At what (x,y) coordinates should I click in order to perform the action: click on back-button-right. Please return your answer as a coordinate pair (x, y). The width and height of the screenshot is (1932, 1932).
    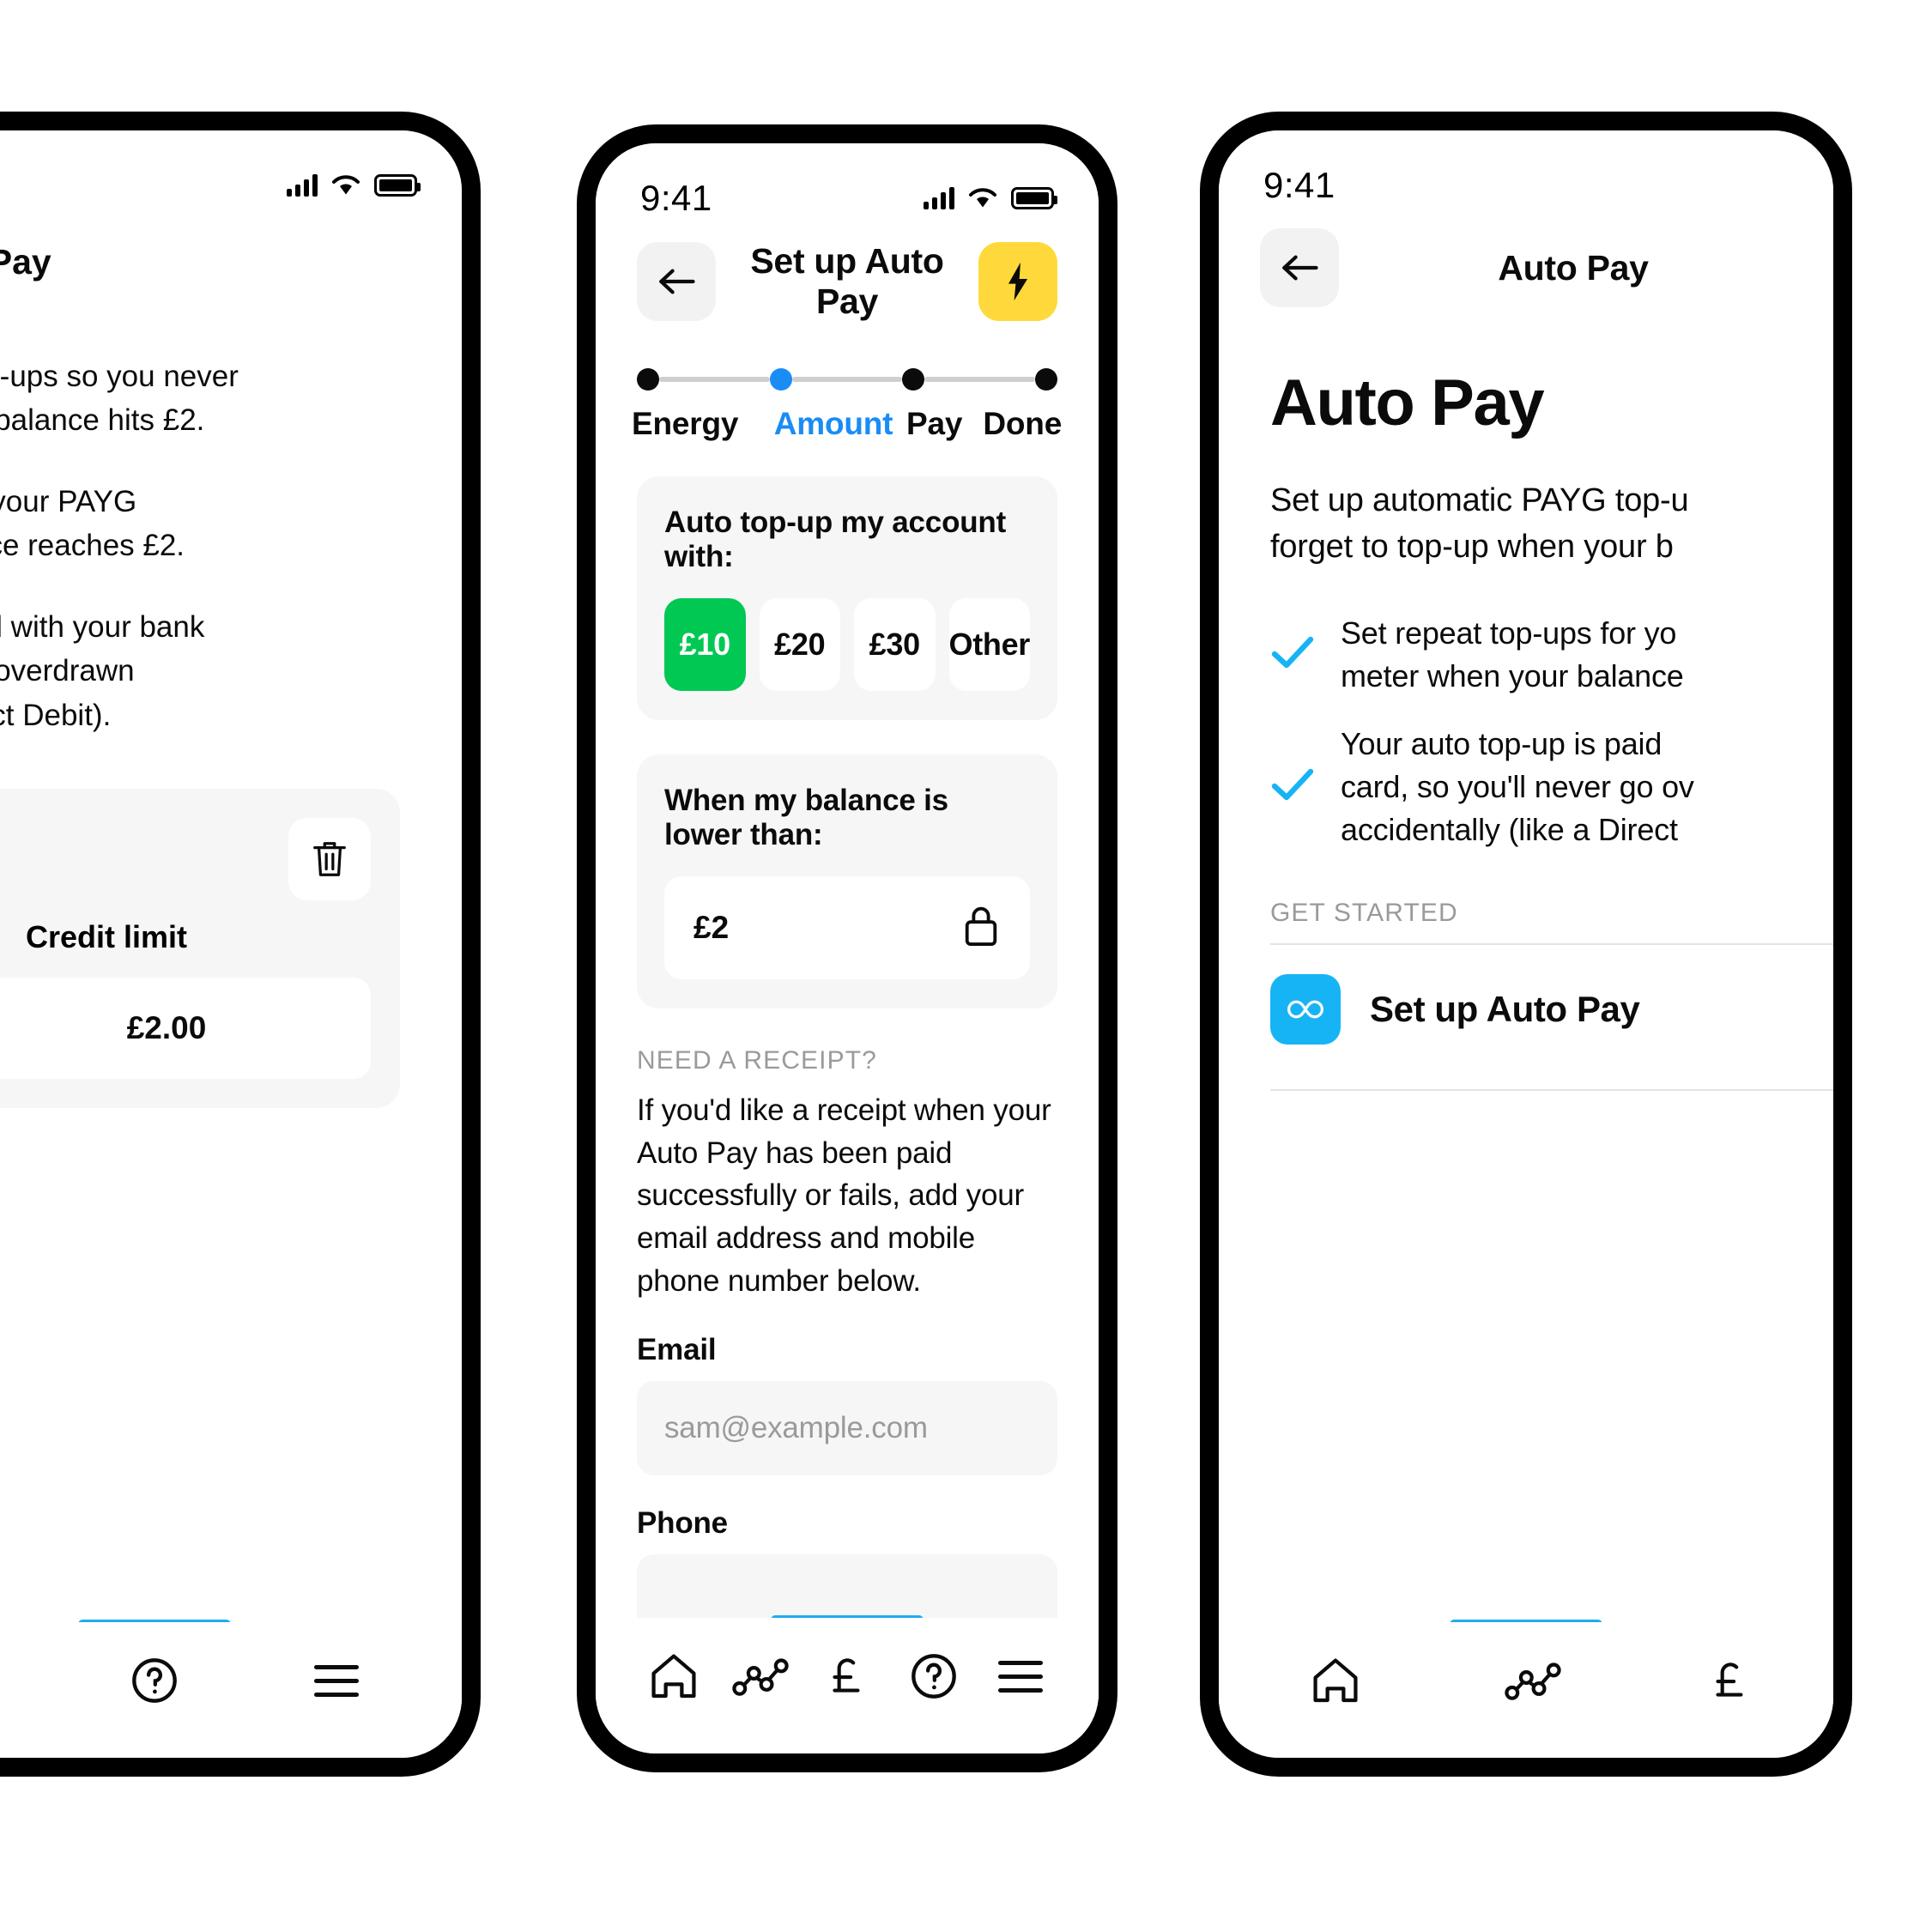
    Looking at the image, I should click on (1300, 267).